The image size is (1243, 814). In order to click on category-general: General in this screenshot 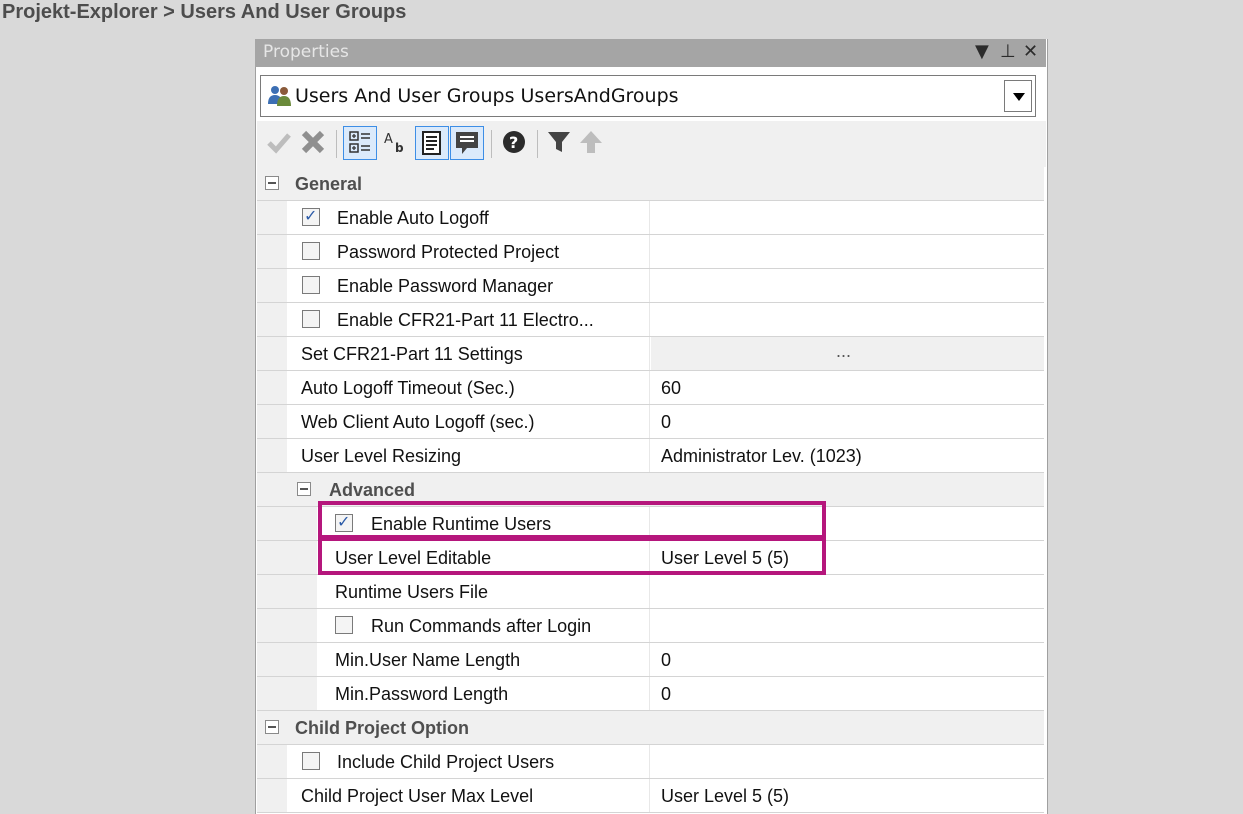, I will do `click(650, 184)`.